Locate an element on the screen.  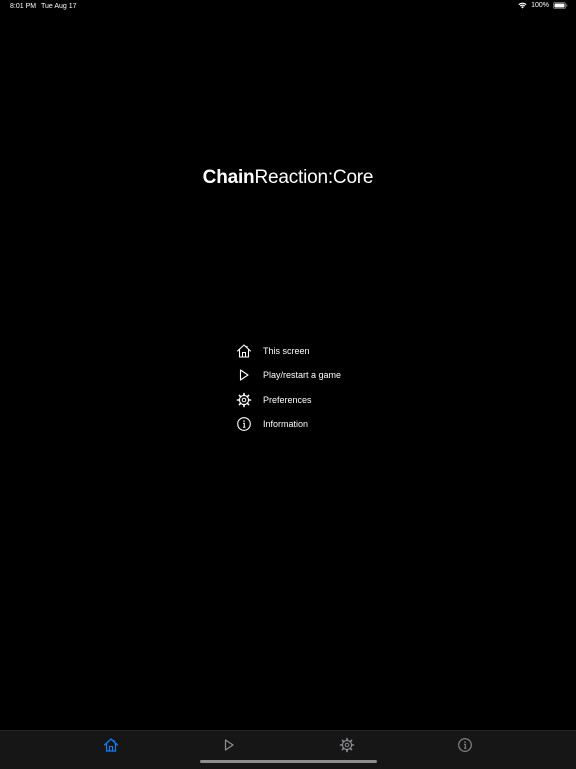
battery-icon is located at coordinates (560, 5).